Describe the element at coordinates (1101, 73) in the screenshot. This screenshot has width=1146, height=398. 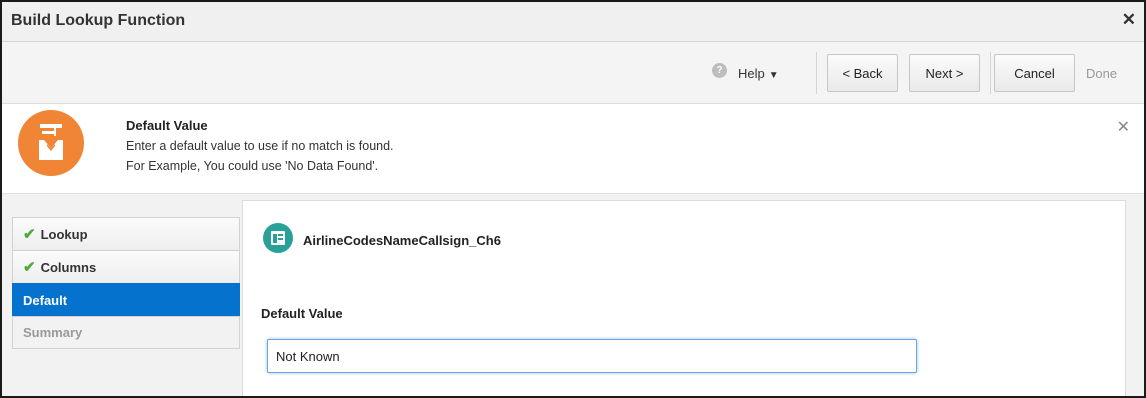
I see `done-button: Done` at that location.